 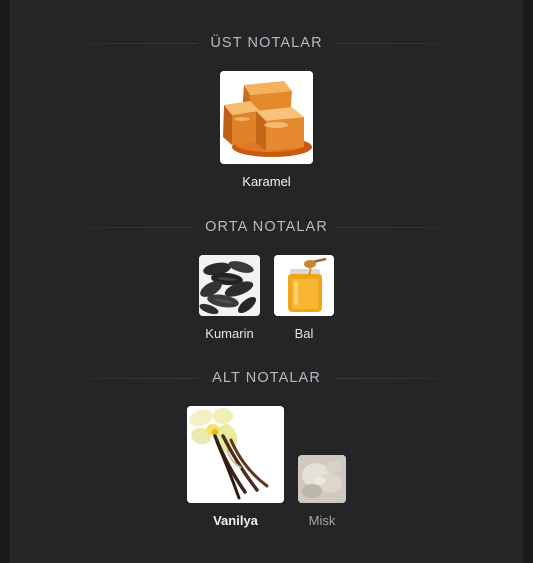 I want to click on note-item-karamel: Karamel, so click(x=266, y=130).